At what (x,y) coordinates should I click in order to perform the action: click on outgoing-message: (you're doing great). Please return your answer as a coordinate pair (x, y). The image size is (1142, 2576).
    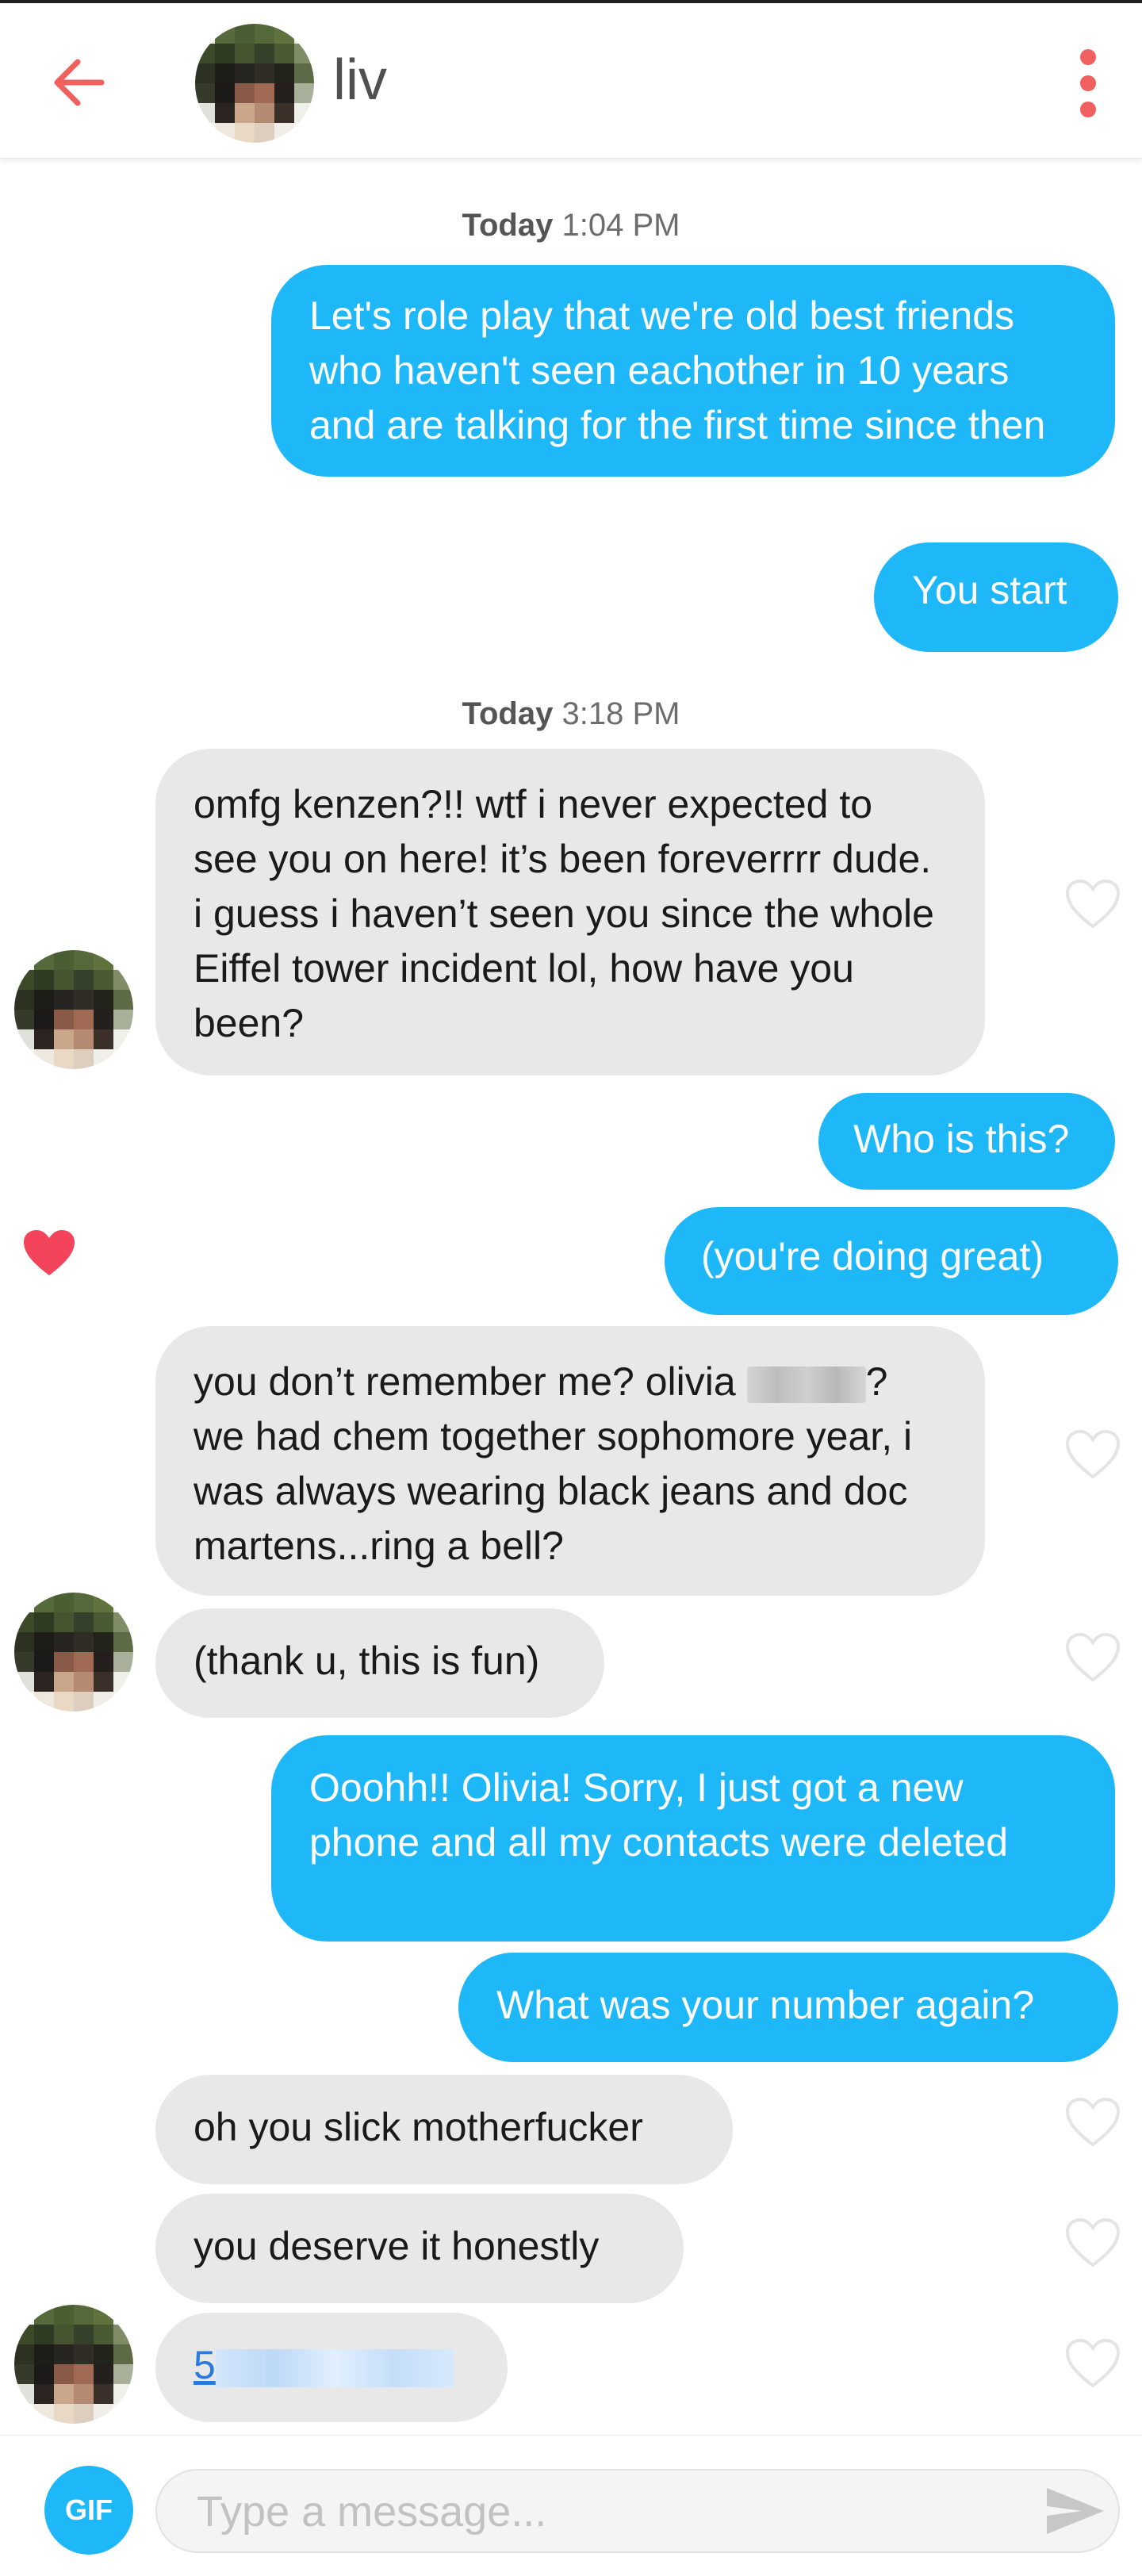
    Looking at the image, I should click on (891, 1261).